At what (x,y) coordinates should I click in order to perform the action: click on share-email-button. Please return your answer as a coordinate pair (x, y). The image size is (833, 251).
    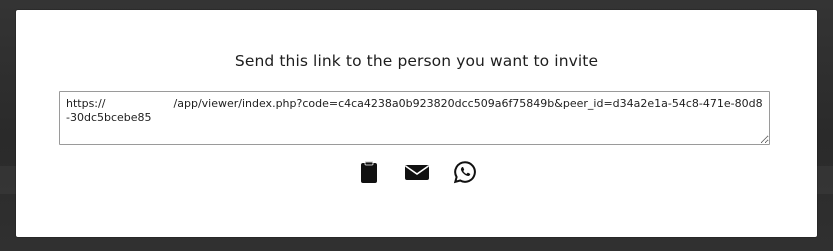
    Looking at the image, I should click on (417, 172).